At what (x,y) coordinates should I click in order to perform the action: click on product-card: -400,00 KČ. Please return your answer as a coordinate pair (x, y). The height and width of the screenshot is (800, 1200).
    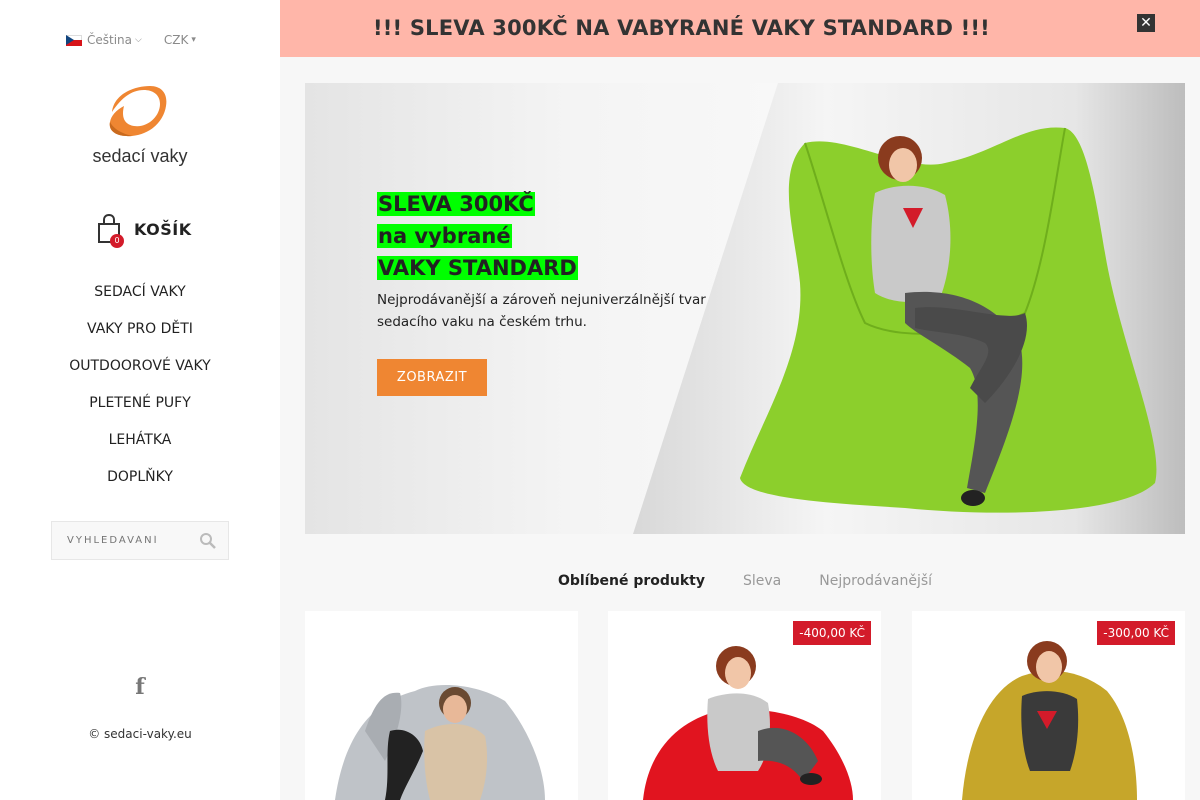
    Looking at the image, I should click on (744, 705).